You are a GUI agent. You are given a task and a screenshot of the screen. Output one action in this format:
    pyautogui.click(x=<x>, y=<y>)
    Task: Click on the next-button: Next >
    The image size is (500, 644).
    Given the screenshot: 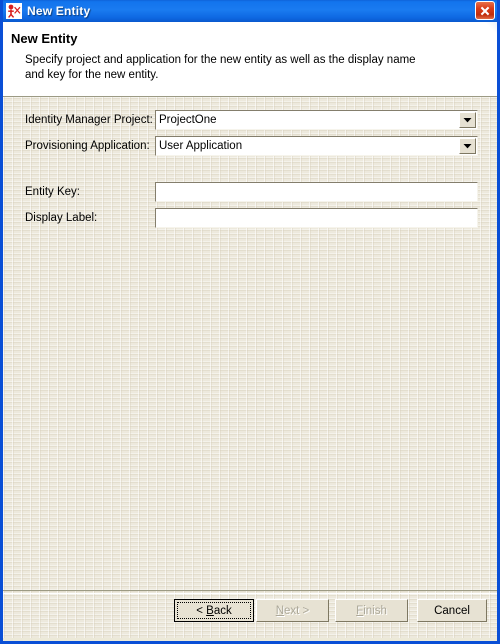 What is the action you would take?
    pyautogui.click(x=292, y=610)
    